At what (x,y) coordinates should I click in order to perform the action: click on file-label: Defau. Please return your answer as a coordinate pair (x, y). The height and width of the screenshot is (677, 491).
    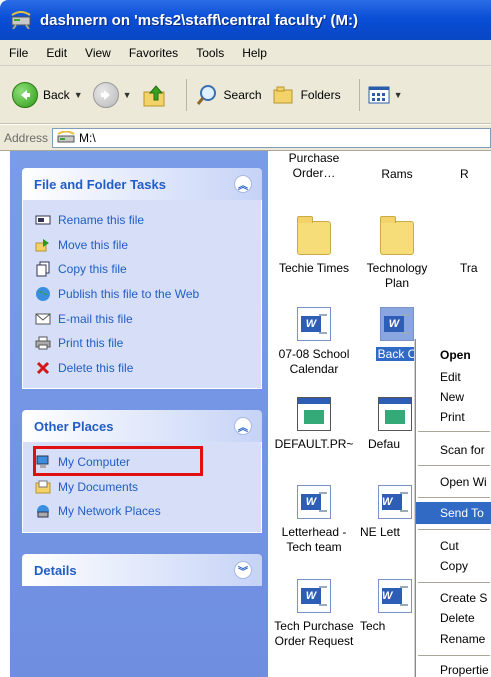
    Looking at the image, I should click on (384, 444).